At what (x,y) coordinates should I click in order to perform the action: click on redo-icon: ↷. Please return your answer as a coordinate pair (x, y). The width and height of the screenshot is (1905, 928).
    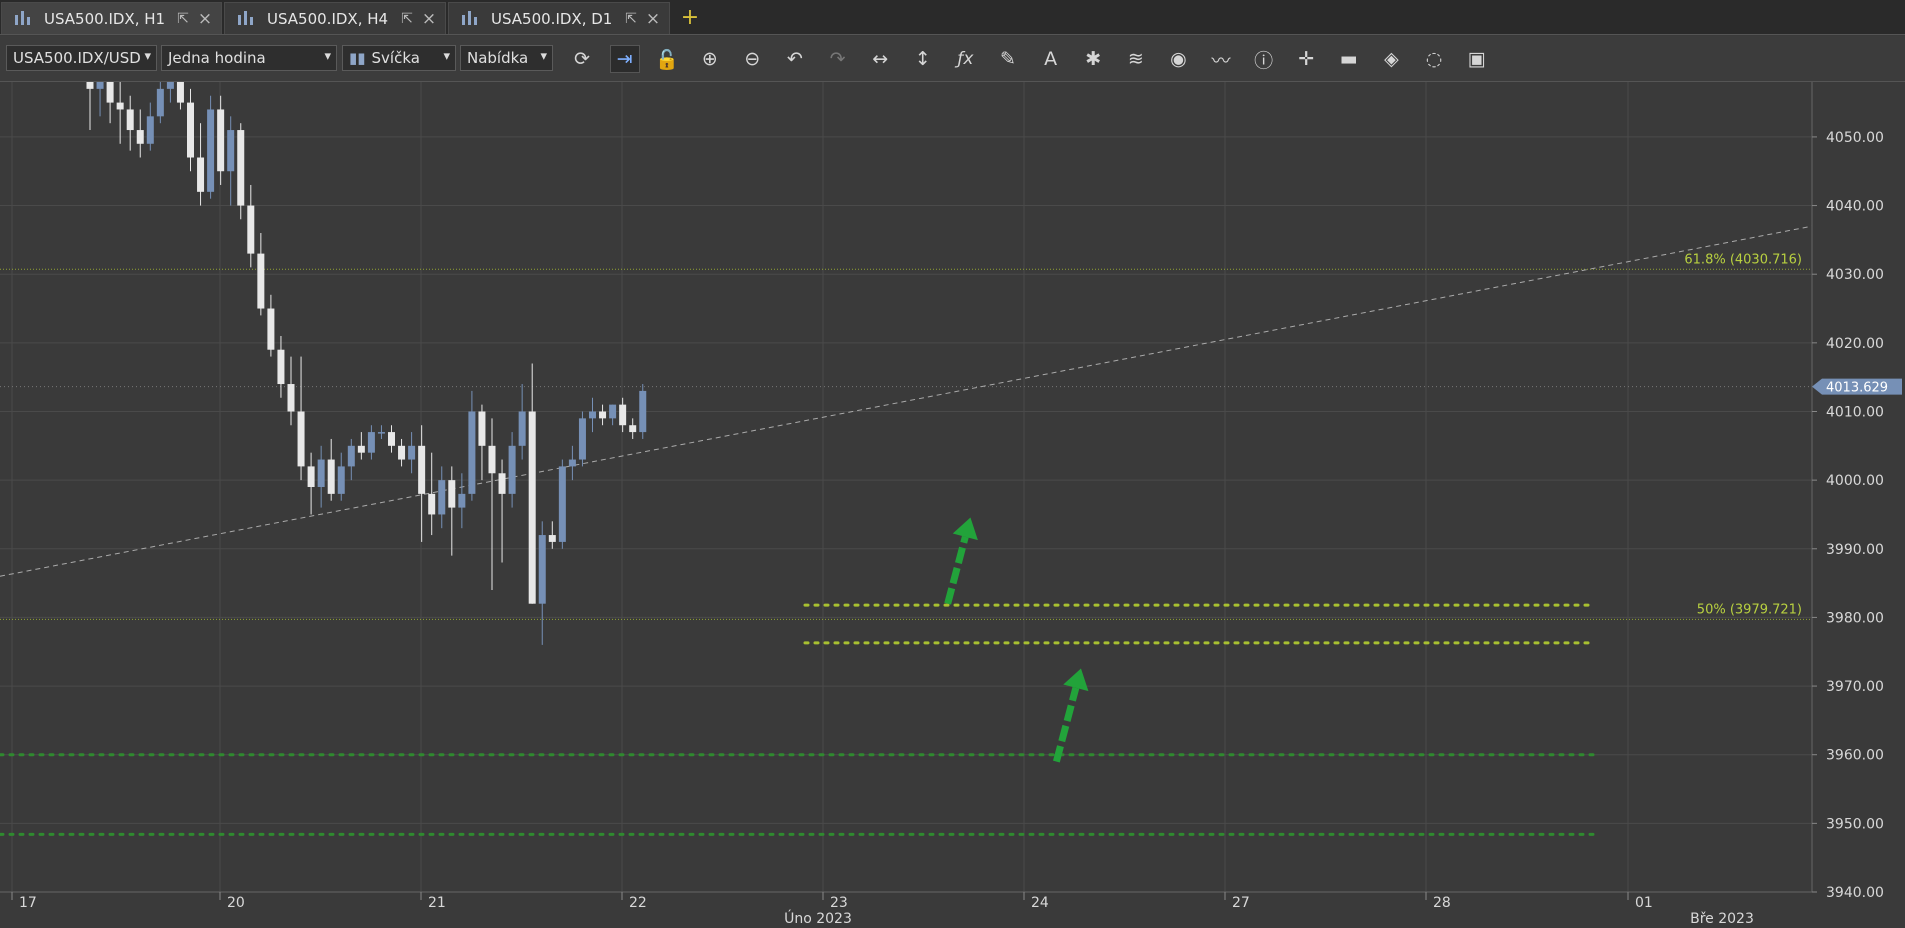
    Looking at the image, I should click on (838, 59).